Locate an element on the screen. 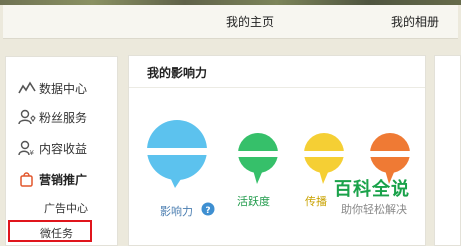 This screenshot has width=461, height=246. watermark: 百科全说 助你轻松解决 is located at coordinates (391, 194).